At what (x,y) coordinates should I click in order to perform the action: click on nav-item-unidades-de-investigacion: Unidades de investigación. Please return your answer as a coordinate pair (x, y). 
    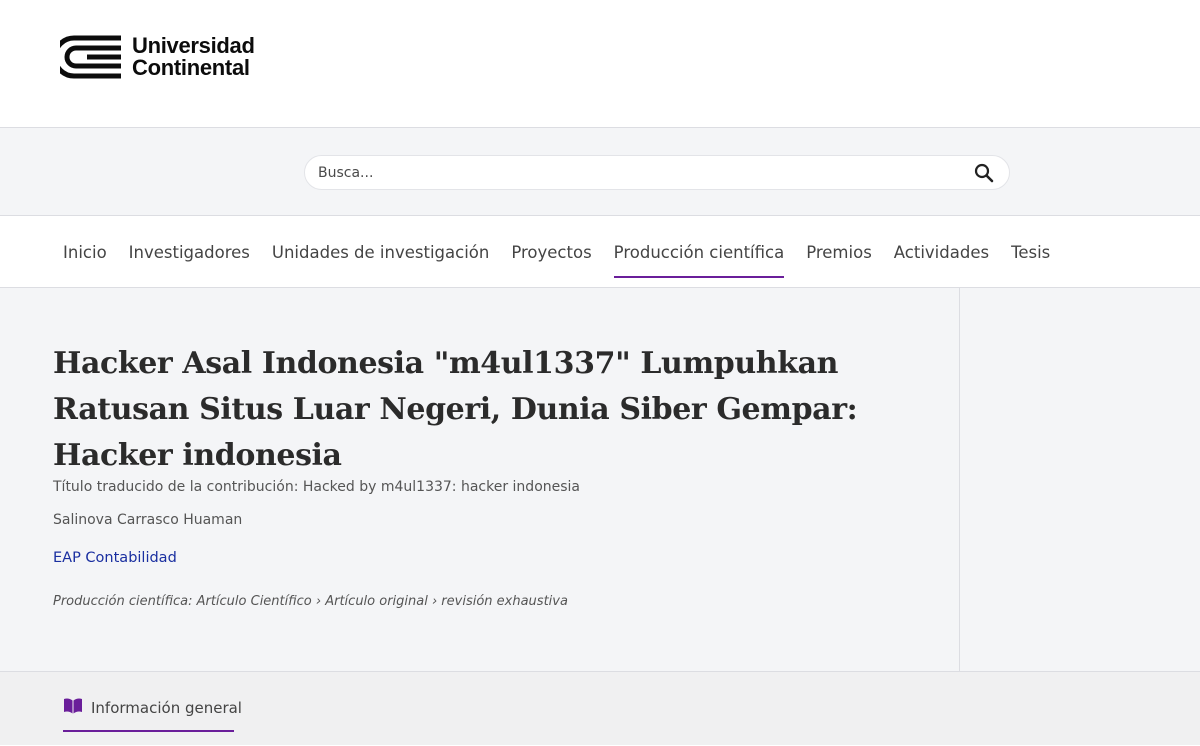
    Looking at the image, I should click on (380, 252).